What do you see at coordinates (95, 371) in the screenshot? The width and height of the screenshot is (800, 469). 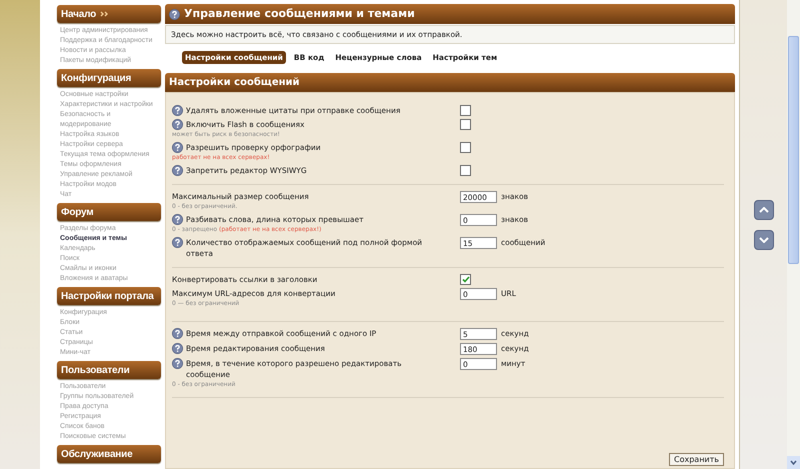 I see `sidebar-section-title: Пользователи` at bounding box center [95, 371].